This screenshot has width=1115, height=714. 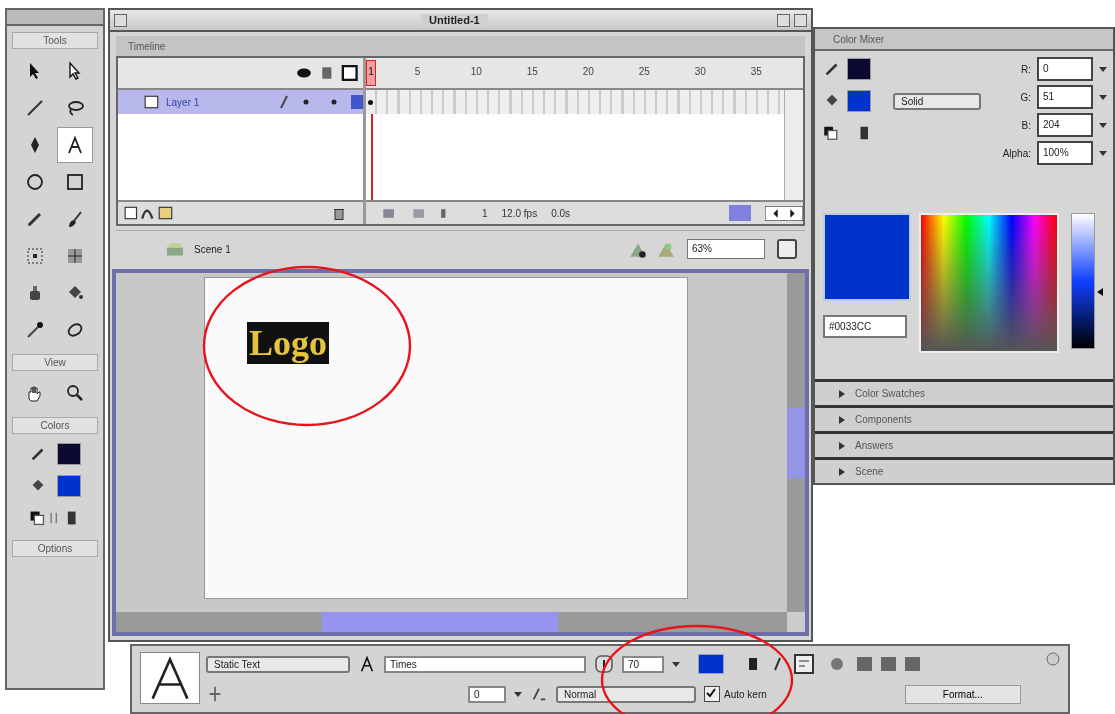 I want to click on text-type-dropdown: Static Text, so click(x=278, y=664).